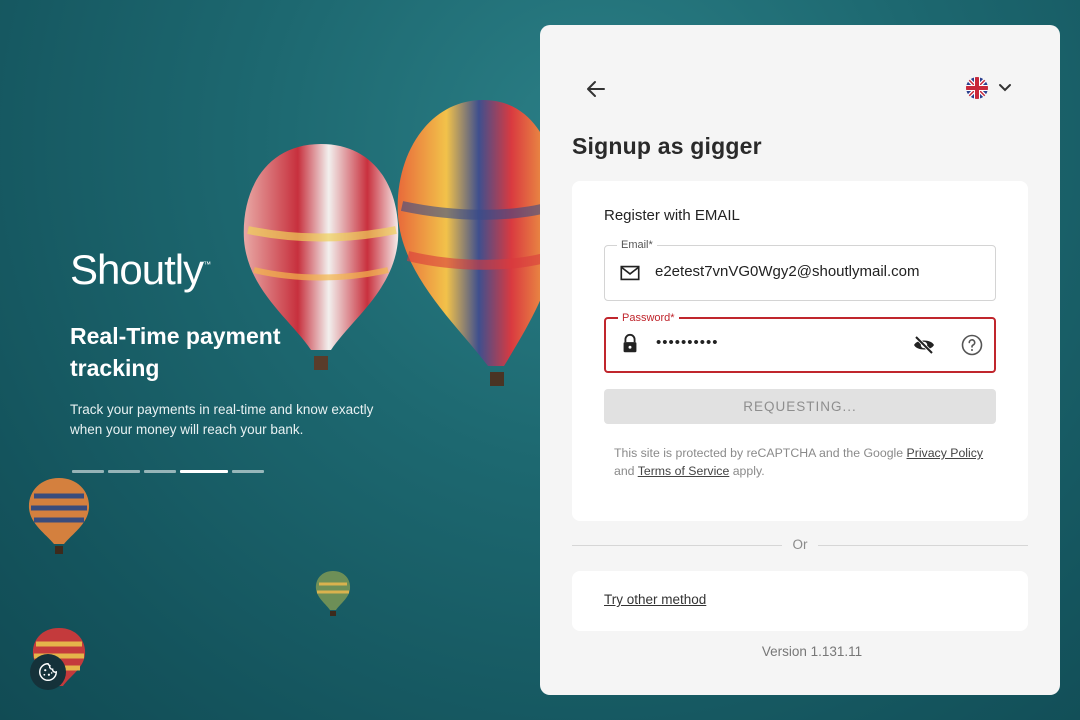 This screenshot has height=720, width=1080. Describe the element at coordinates (815, 271) in the screenshot. I see `email-input` at that location.